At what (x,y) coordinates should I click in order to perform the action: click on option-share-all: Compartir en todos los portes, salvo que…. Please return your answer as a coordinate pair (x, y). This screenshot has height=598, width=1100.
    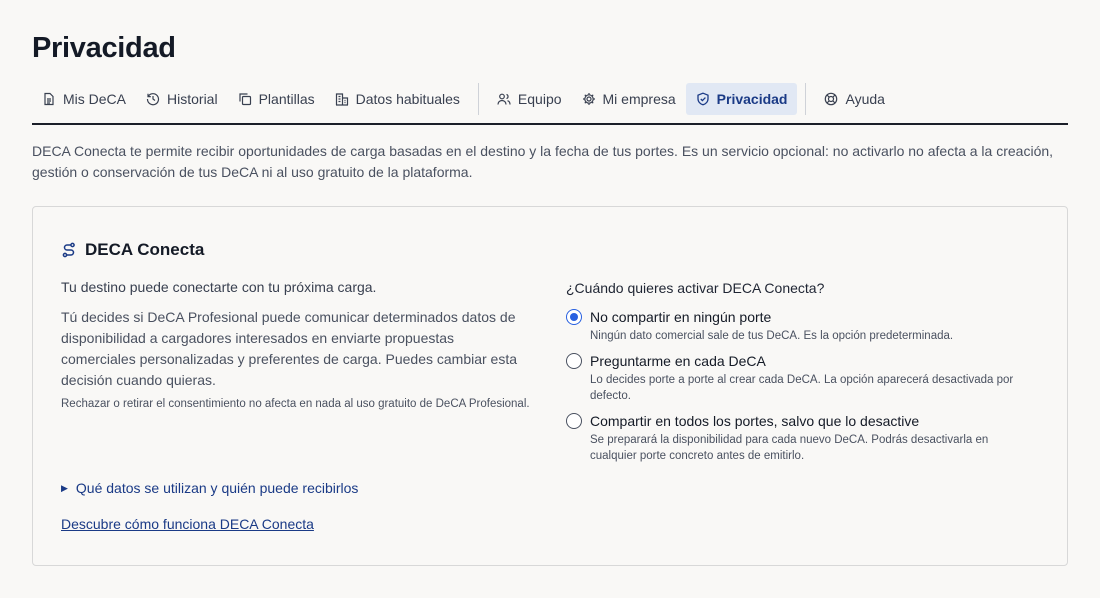
    Looking at the image, I should click on (801, 438).